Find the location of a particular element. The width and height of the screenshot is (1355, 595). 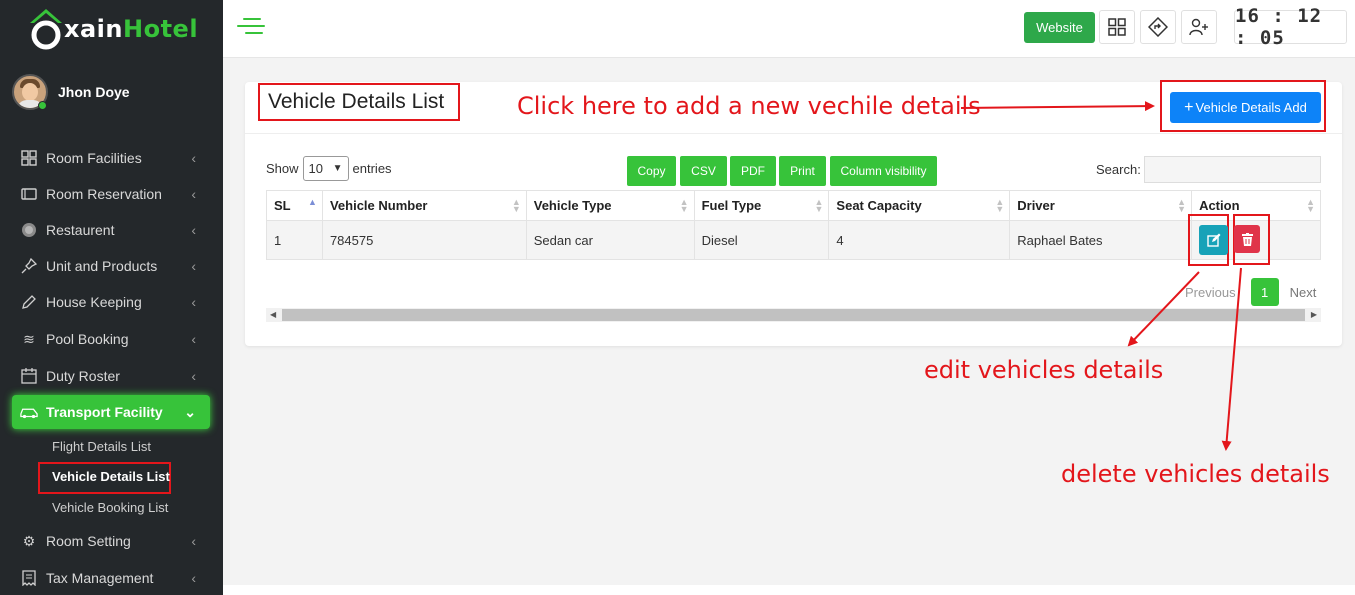

sidebar-item-label: Room Facilities is located at coordinates (94, 158).